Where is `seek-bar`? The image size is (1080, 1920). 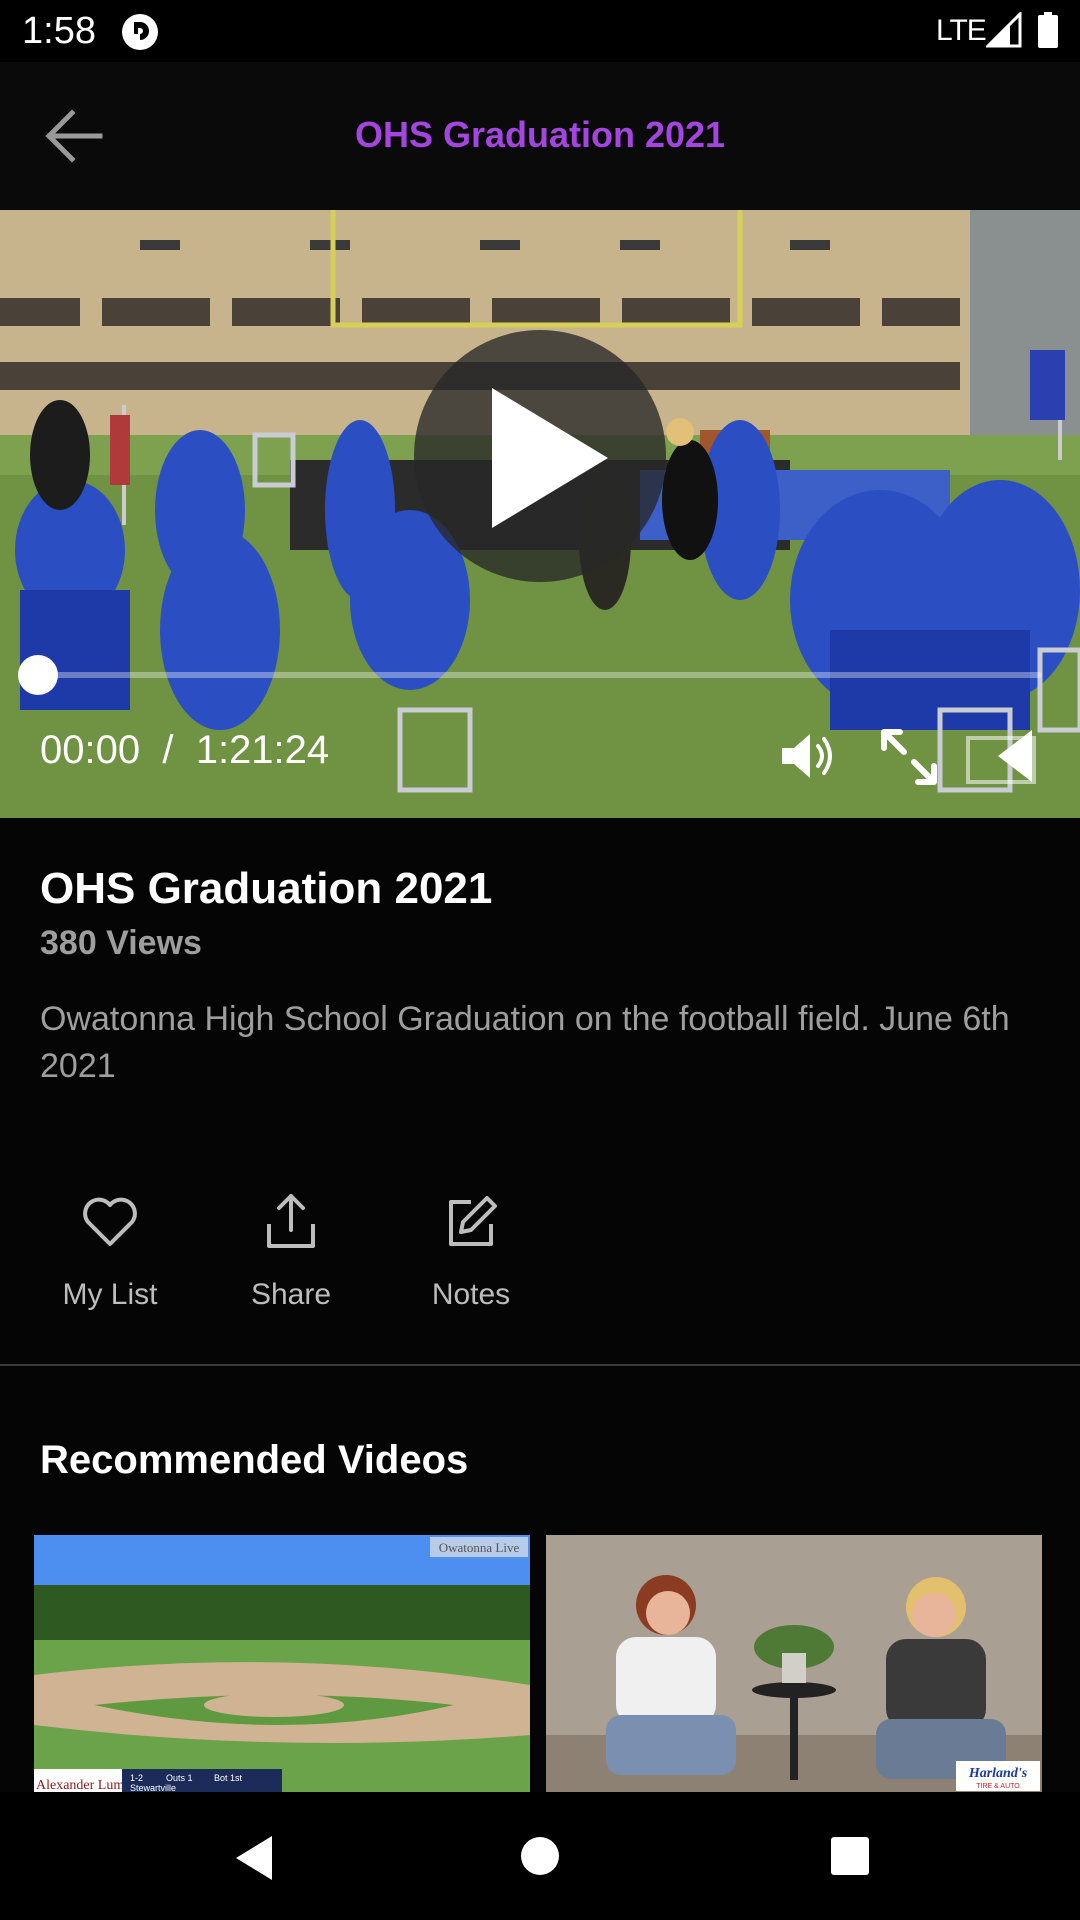 seek-bar is located at coordinates (540, 675).